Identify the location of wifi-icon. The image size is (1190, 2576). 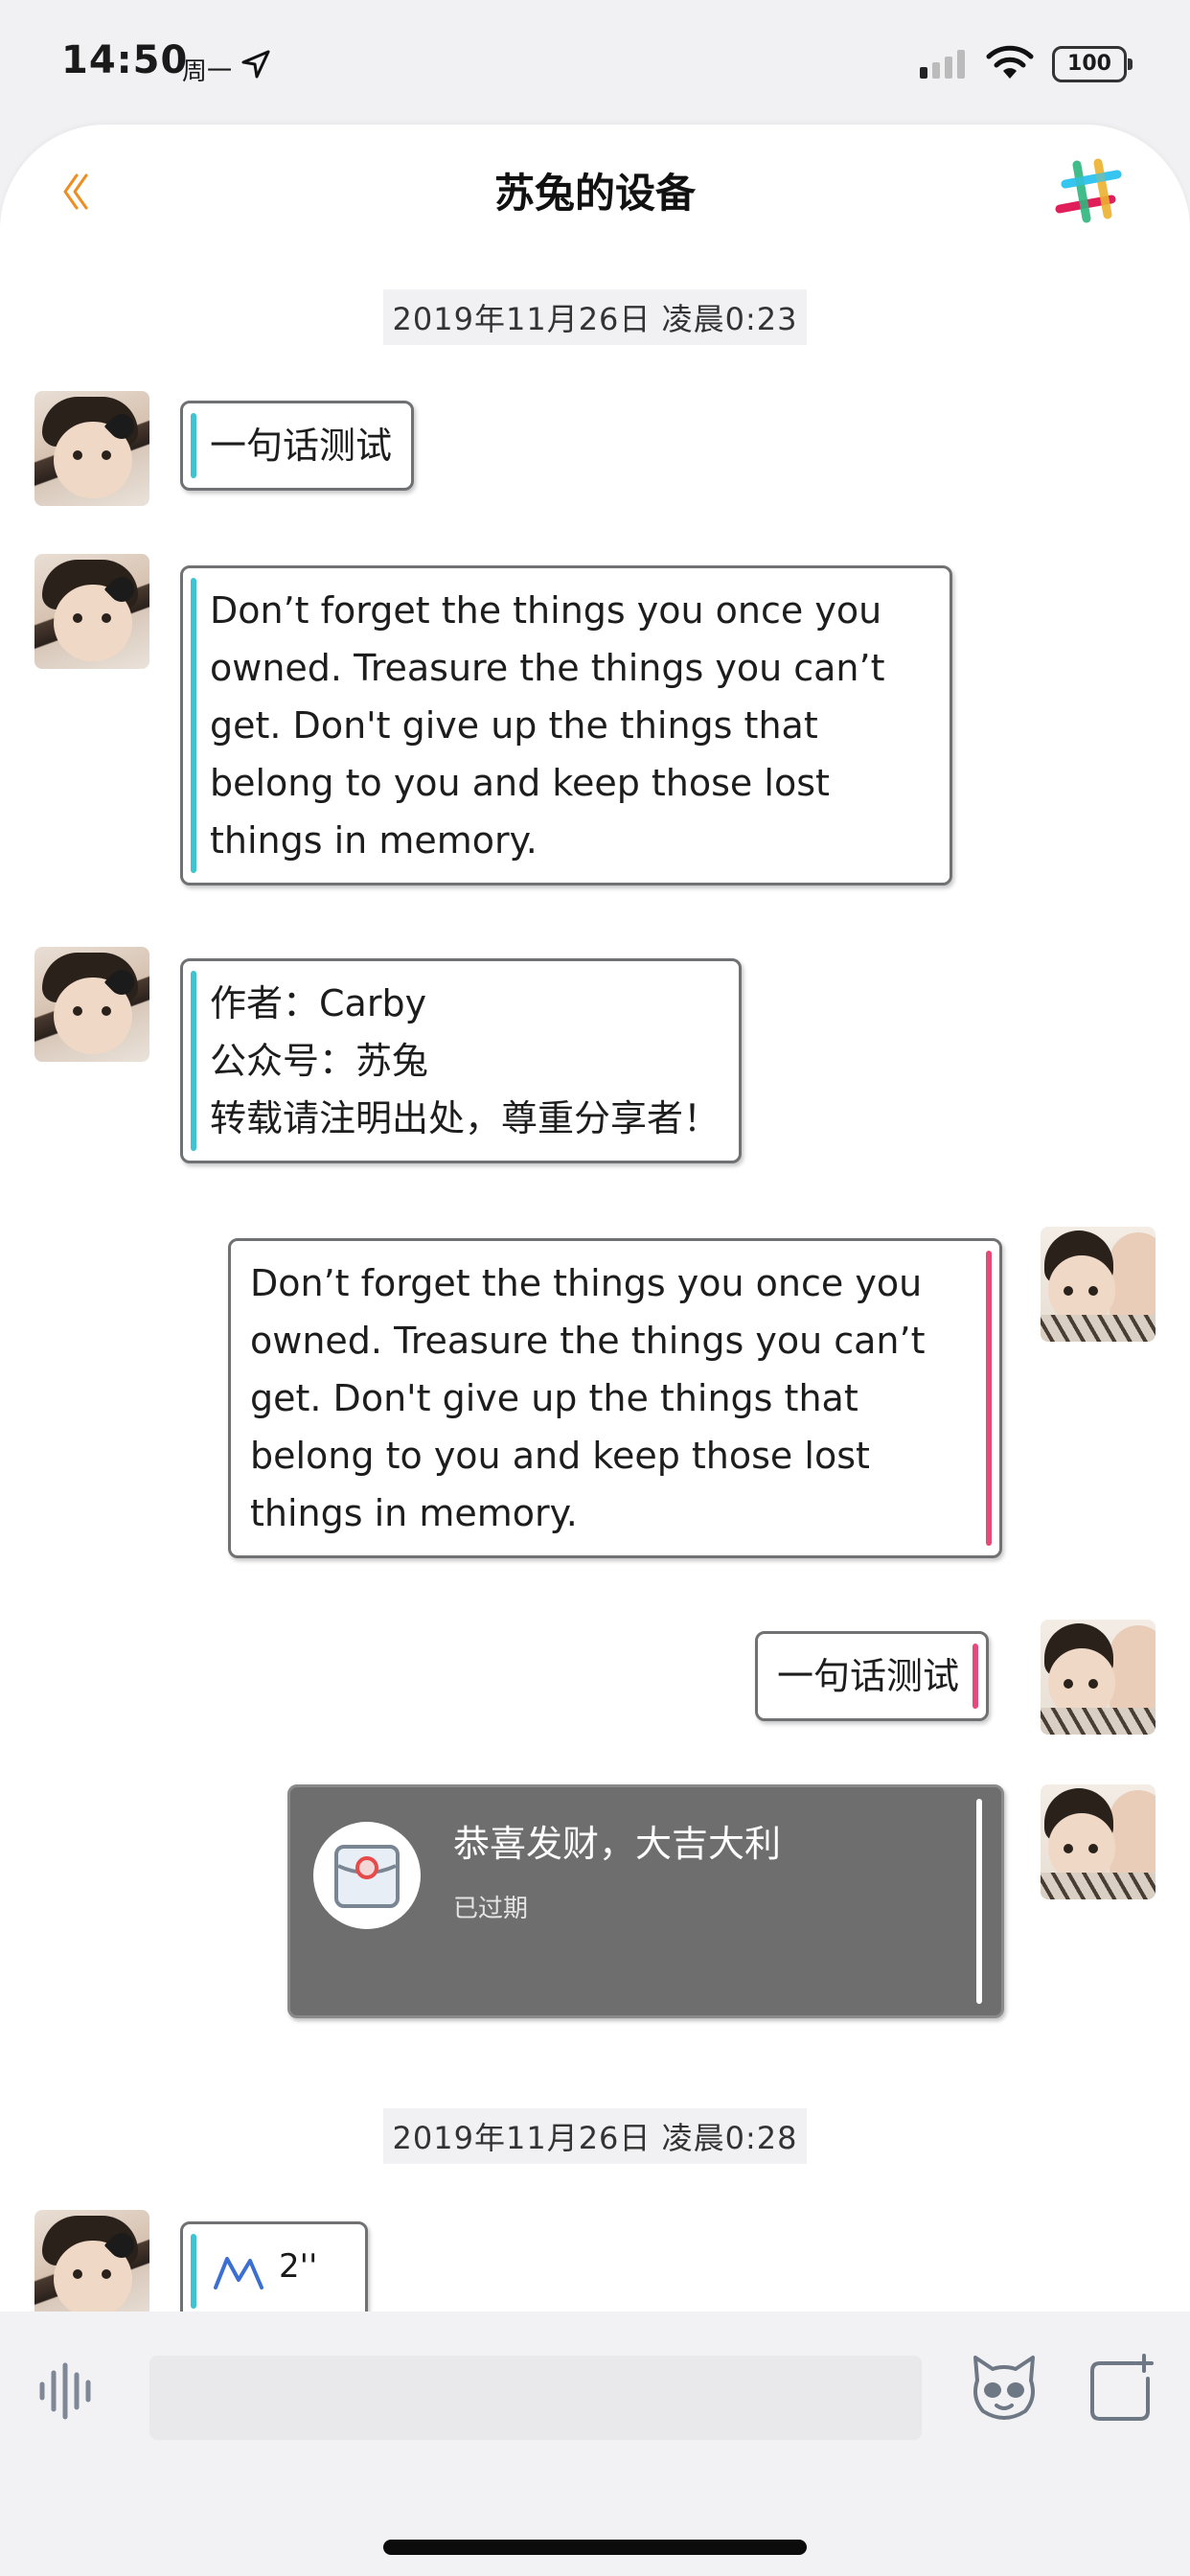
(1010, 62).